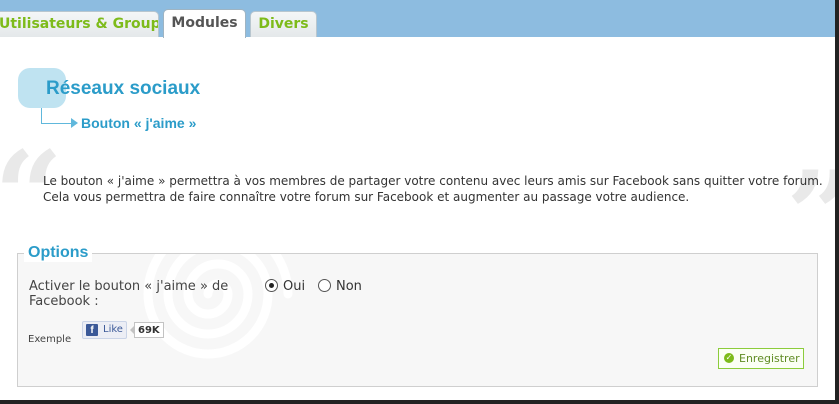  What do you see at coordinates (50, 339) in the screenshot?
I see `example-label: Exemple` at bounding box center [50, 339].